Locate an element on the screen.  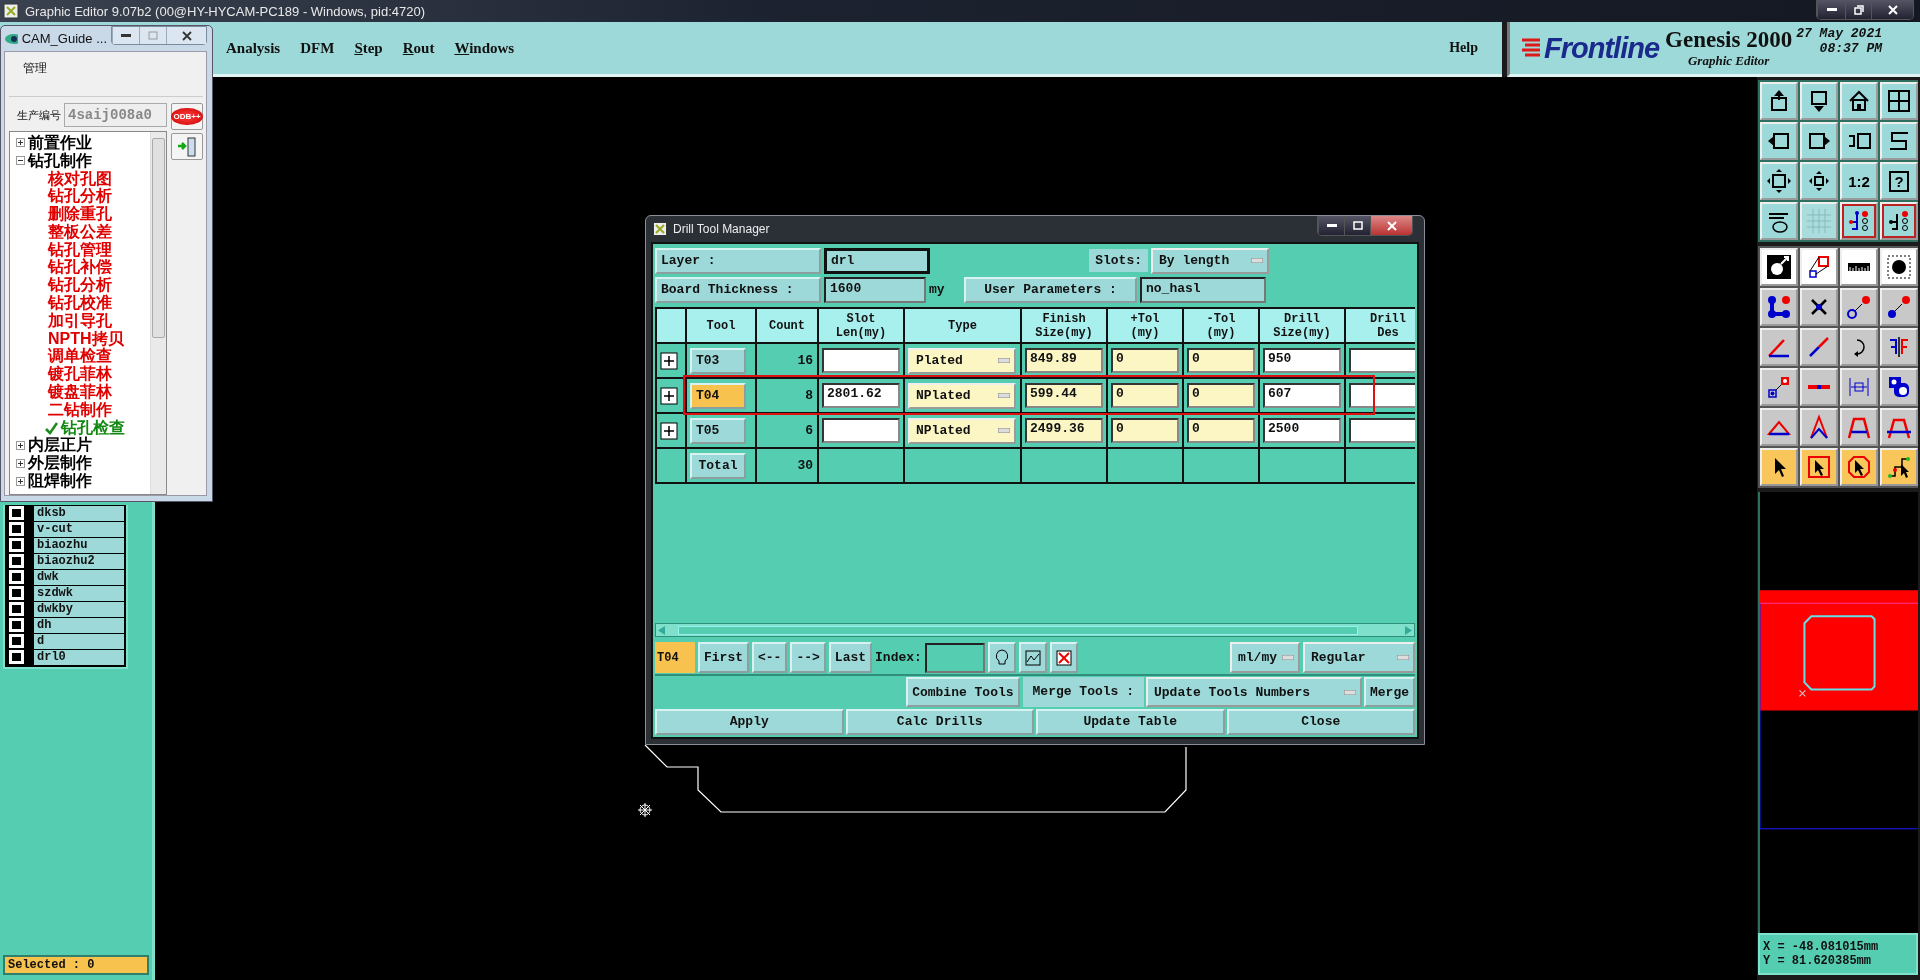
layer-name: d is located at coordinates (79, 641).